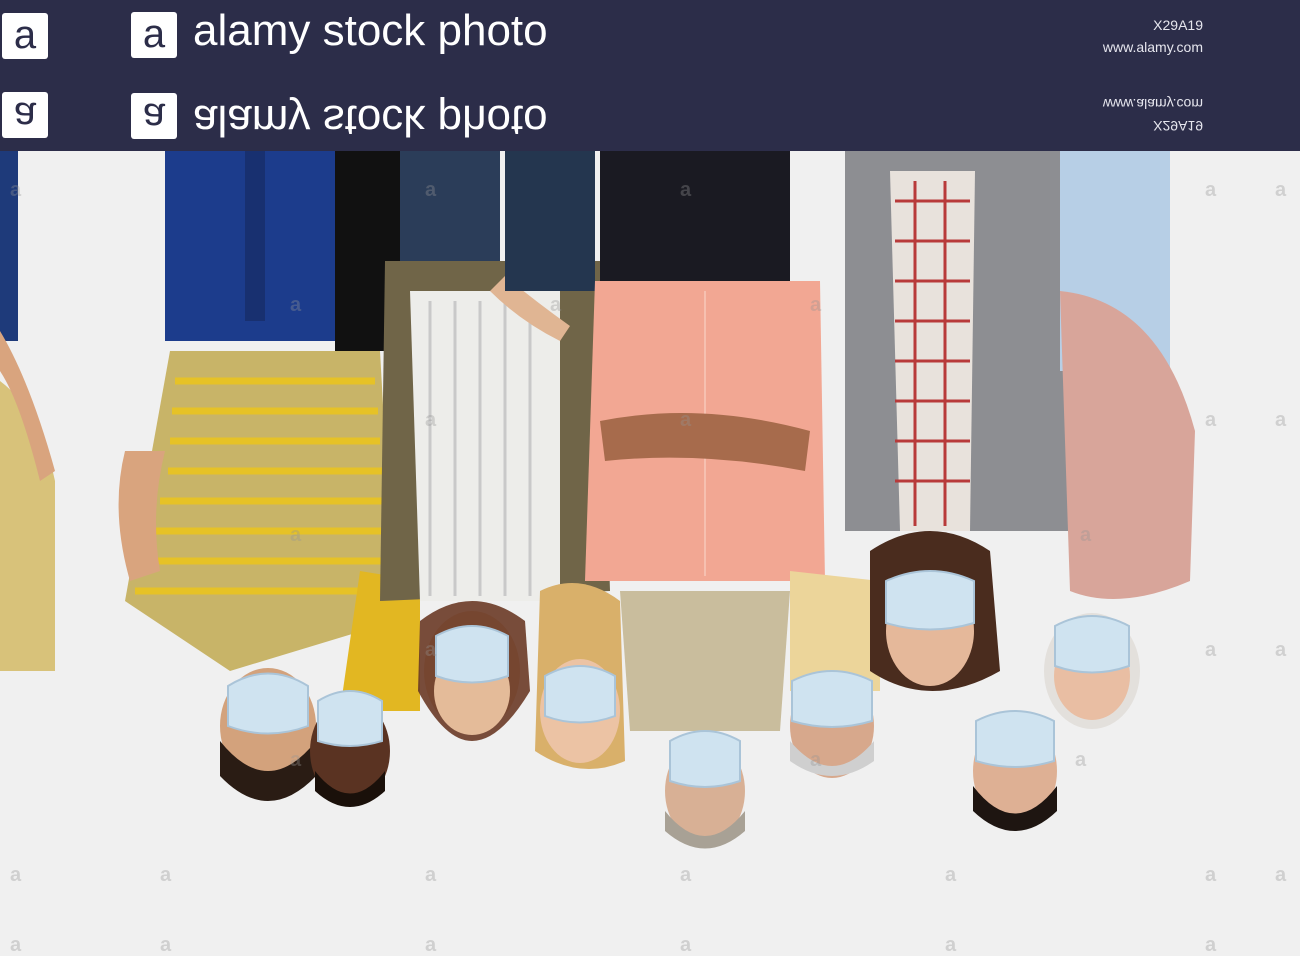  What do you see at coordinates (1015, 770) in the screenshot?
I see `person-dark-hair-man-right` at bounding box center [1015, 770].